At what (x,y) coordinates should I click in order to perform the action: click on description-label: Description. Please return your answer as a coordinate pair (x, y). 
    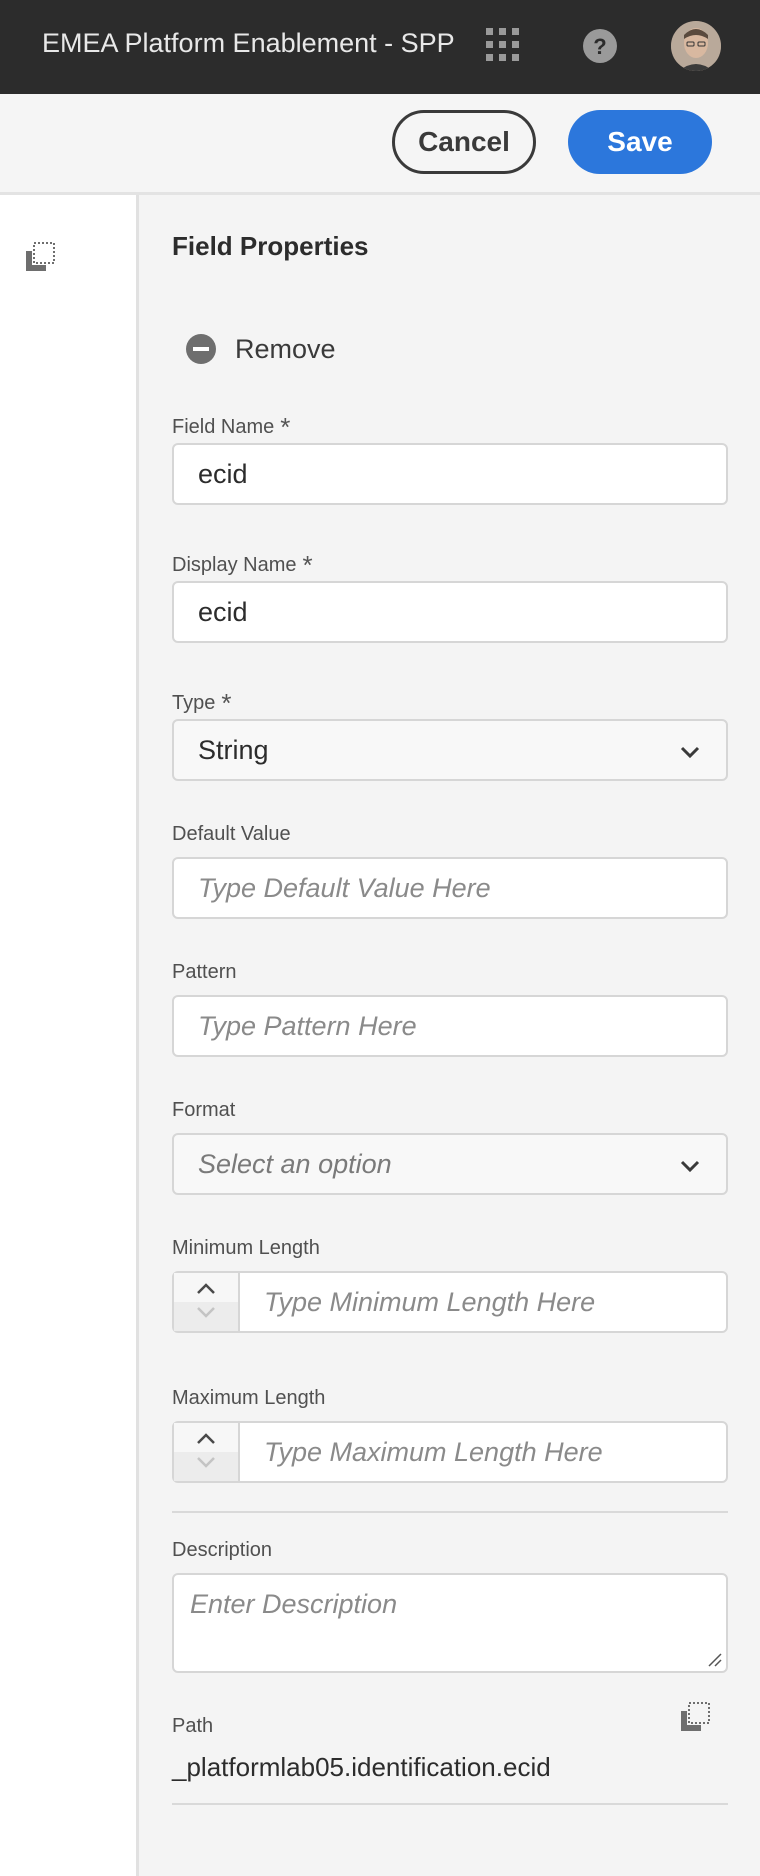
    Looking at the image, I should click on (222, 1550).